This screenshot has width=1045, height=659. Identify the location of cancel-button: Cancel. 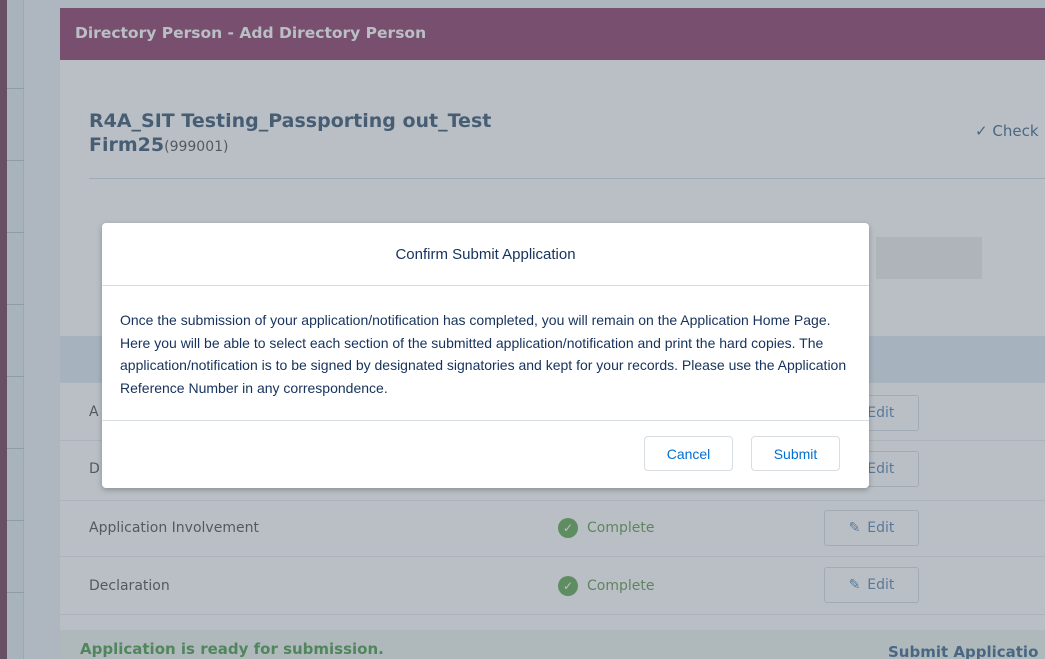
(688, 453).